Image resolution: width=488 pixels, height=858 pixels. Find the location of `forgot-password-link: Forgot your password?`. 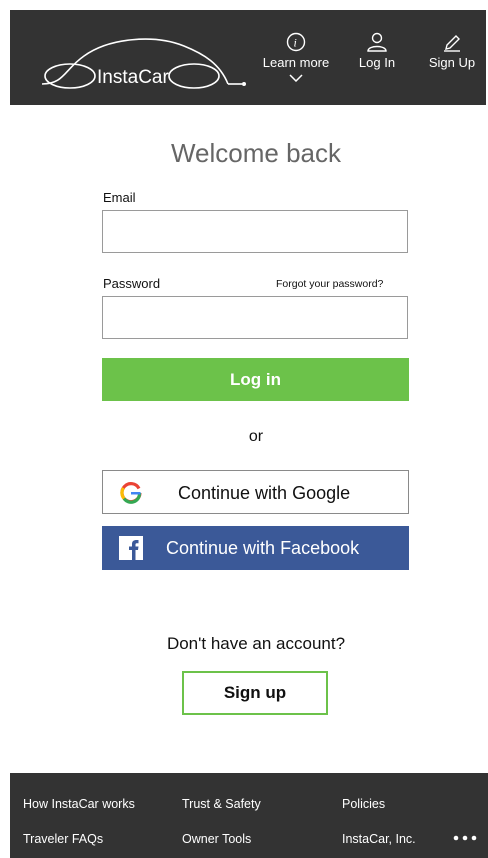

forgot-password-link: Forgot your password? is located at coordinates (329, 284).